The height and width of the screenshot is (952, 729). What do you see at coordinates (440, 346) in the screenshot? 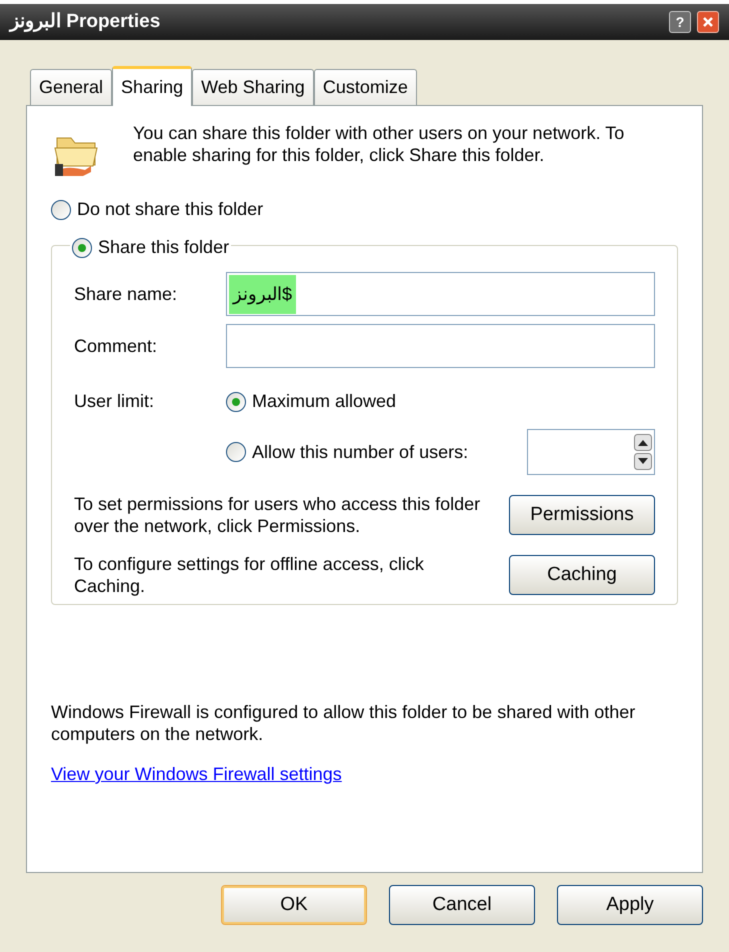
I see `text-field` at bounding box center [440, 346].